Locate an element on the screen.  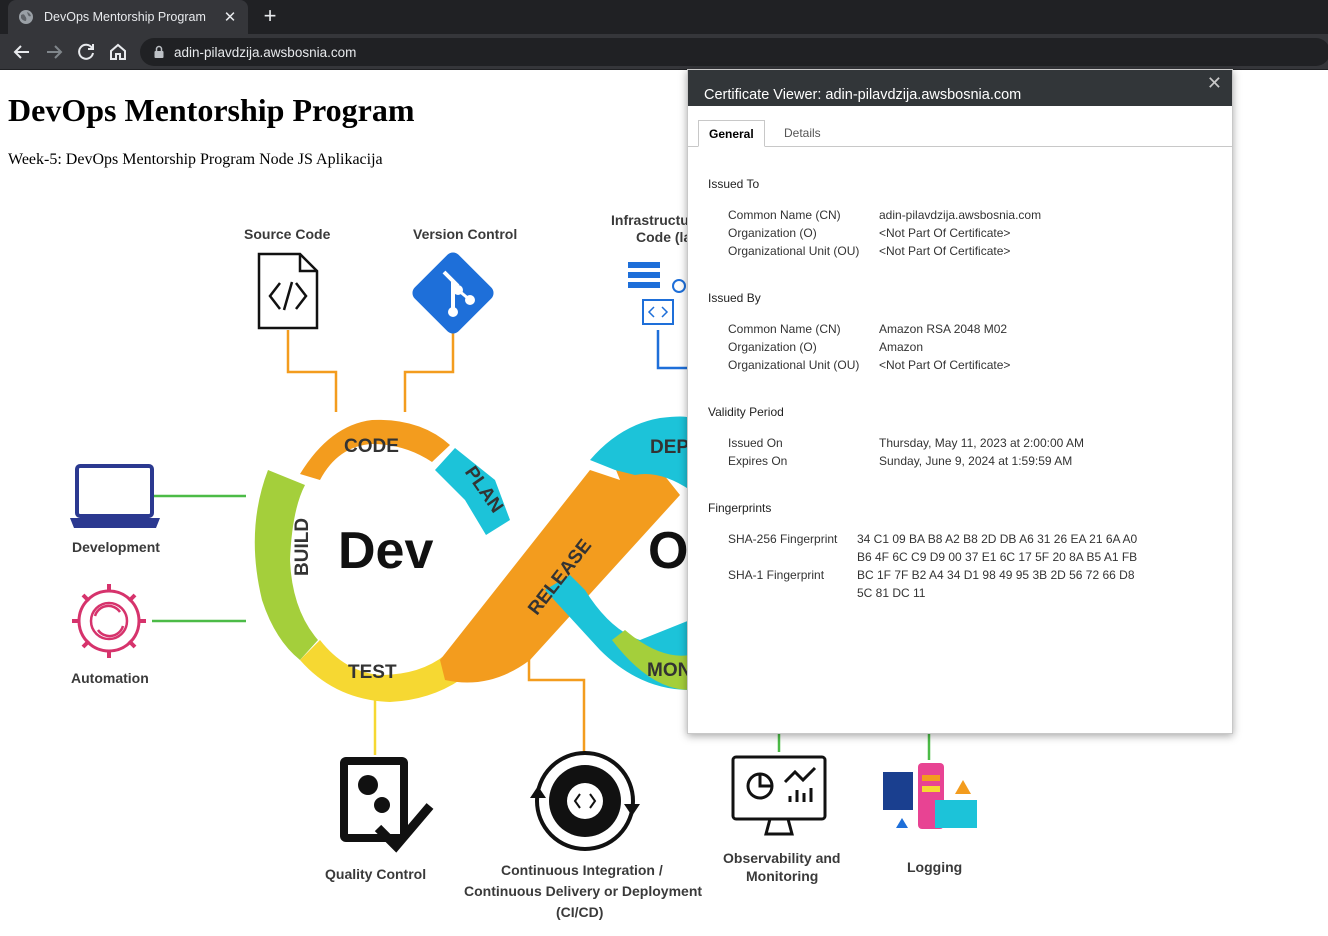
quality-control-icon is located at coordinates (387, 805).